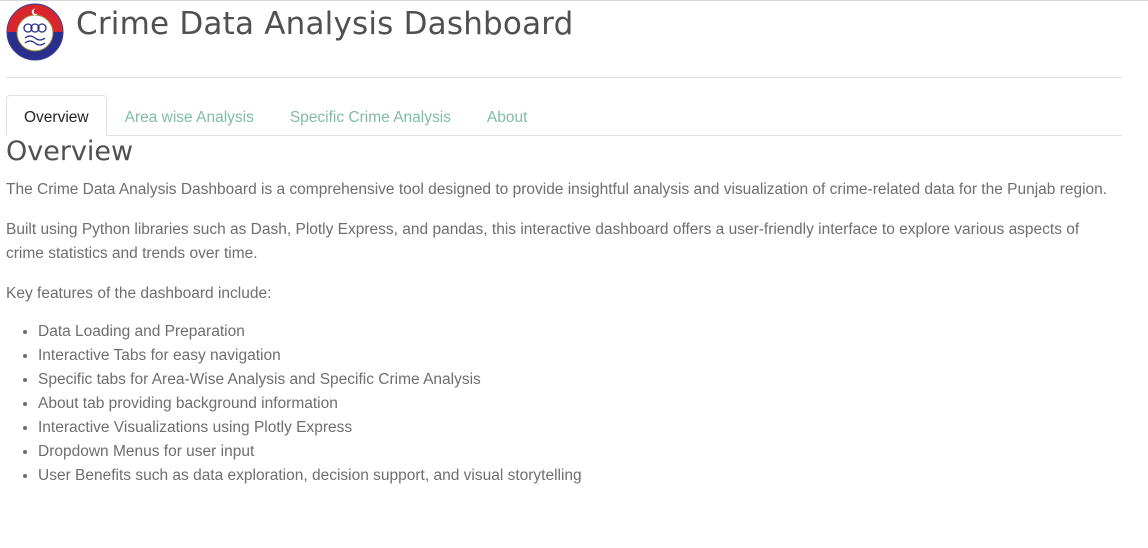 This screenshot has width=1148, height=548. I want to click on tab-about: About, so click(507, 115).